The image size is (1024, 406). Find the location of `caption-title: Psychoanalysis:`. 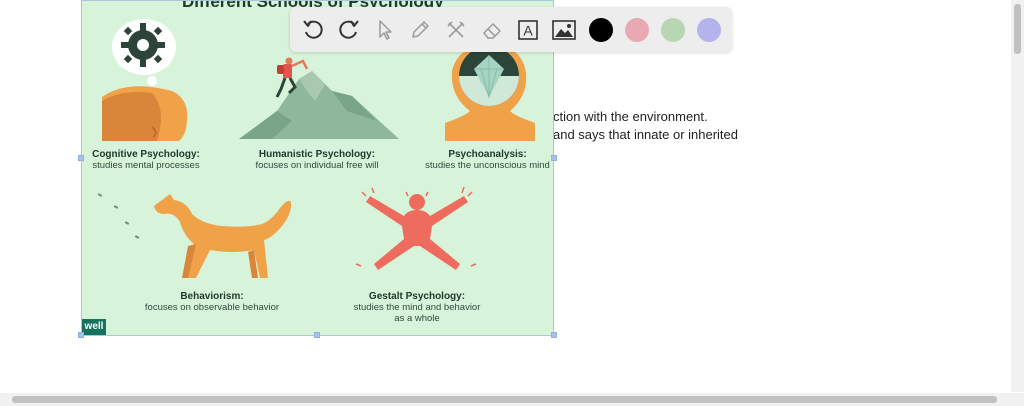

caption-title: Psychoanalysis: is located at coordinates (487, 154).